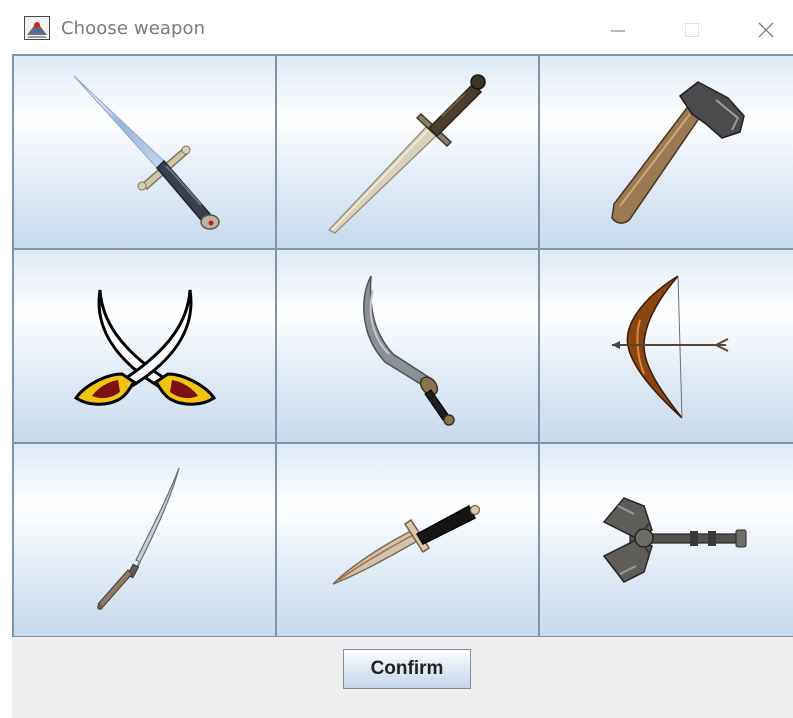 This screenshot has height=718, width=793. I want to click on weapon-button-katana, so click(144, 540).